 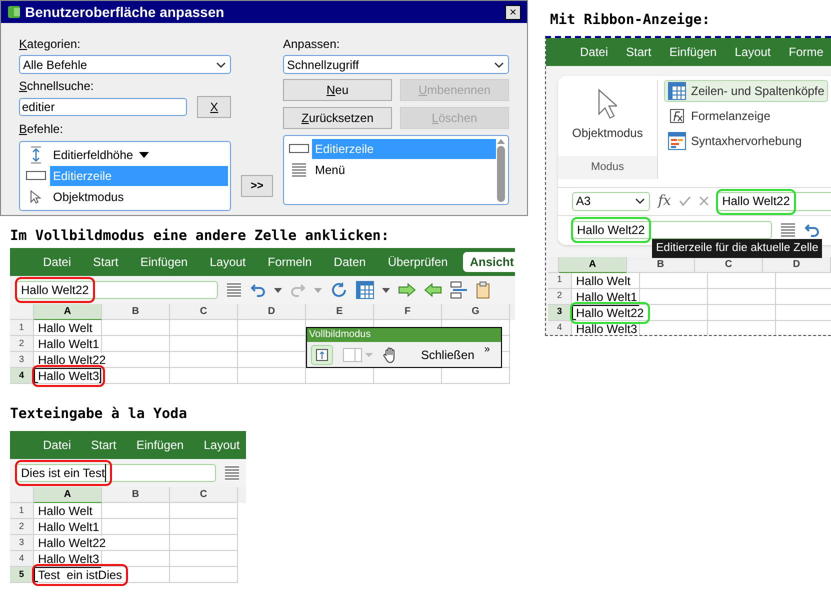 I want to click on add-button: >>, so click(x=257, y=186).